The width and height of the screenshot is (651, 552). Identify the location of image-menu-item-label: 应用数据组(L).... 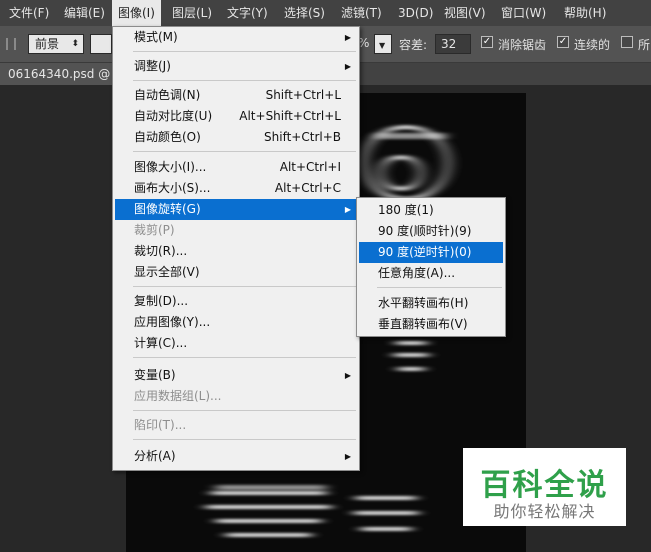
(178, 396).